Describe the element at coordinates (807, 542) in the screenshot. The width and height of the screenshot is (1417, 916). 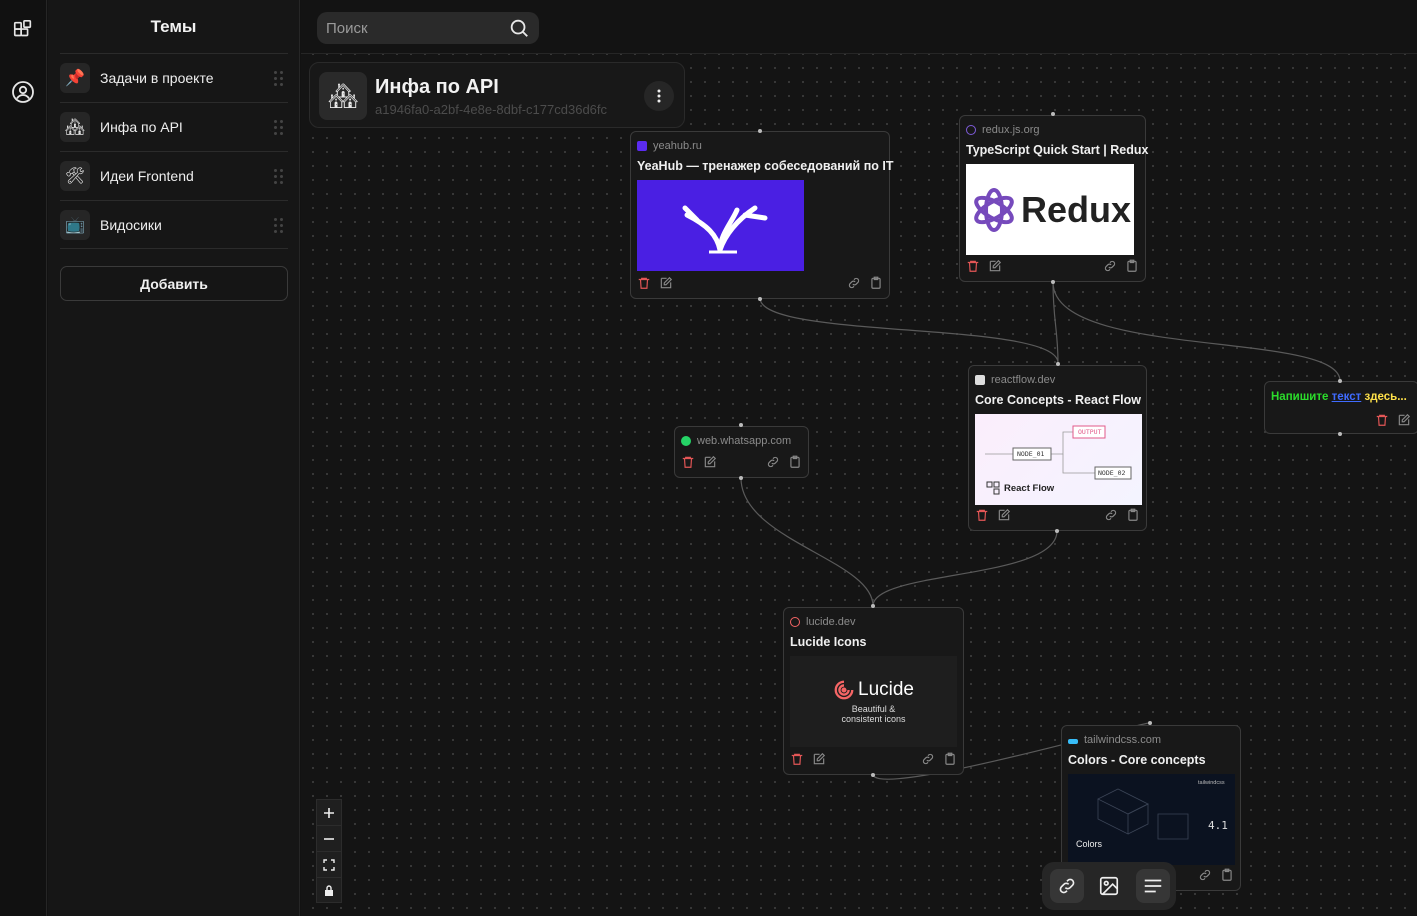
I see `edge-whatsapp-lucide` at that location.